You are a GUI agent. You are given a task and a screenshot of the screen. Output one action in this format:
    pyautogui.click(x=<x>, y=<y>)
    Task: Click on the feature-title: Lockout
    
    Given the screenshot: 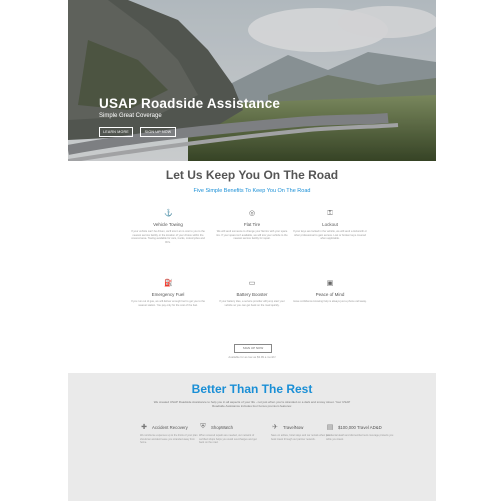 What is the action you would take?
    pyautogui.click(x=330, y=224)
    